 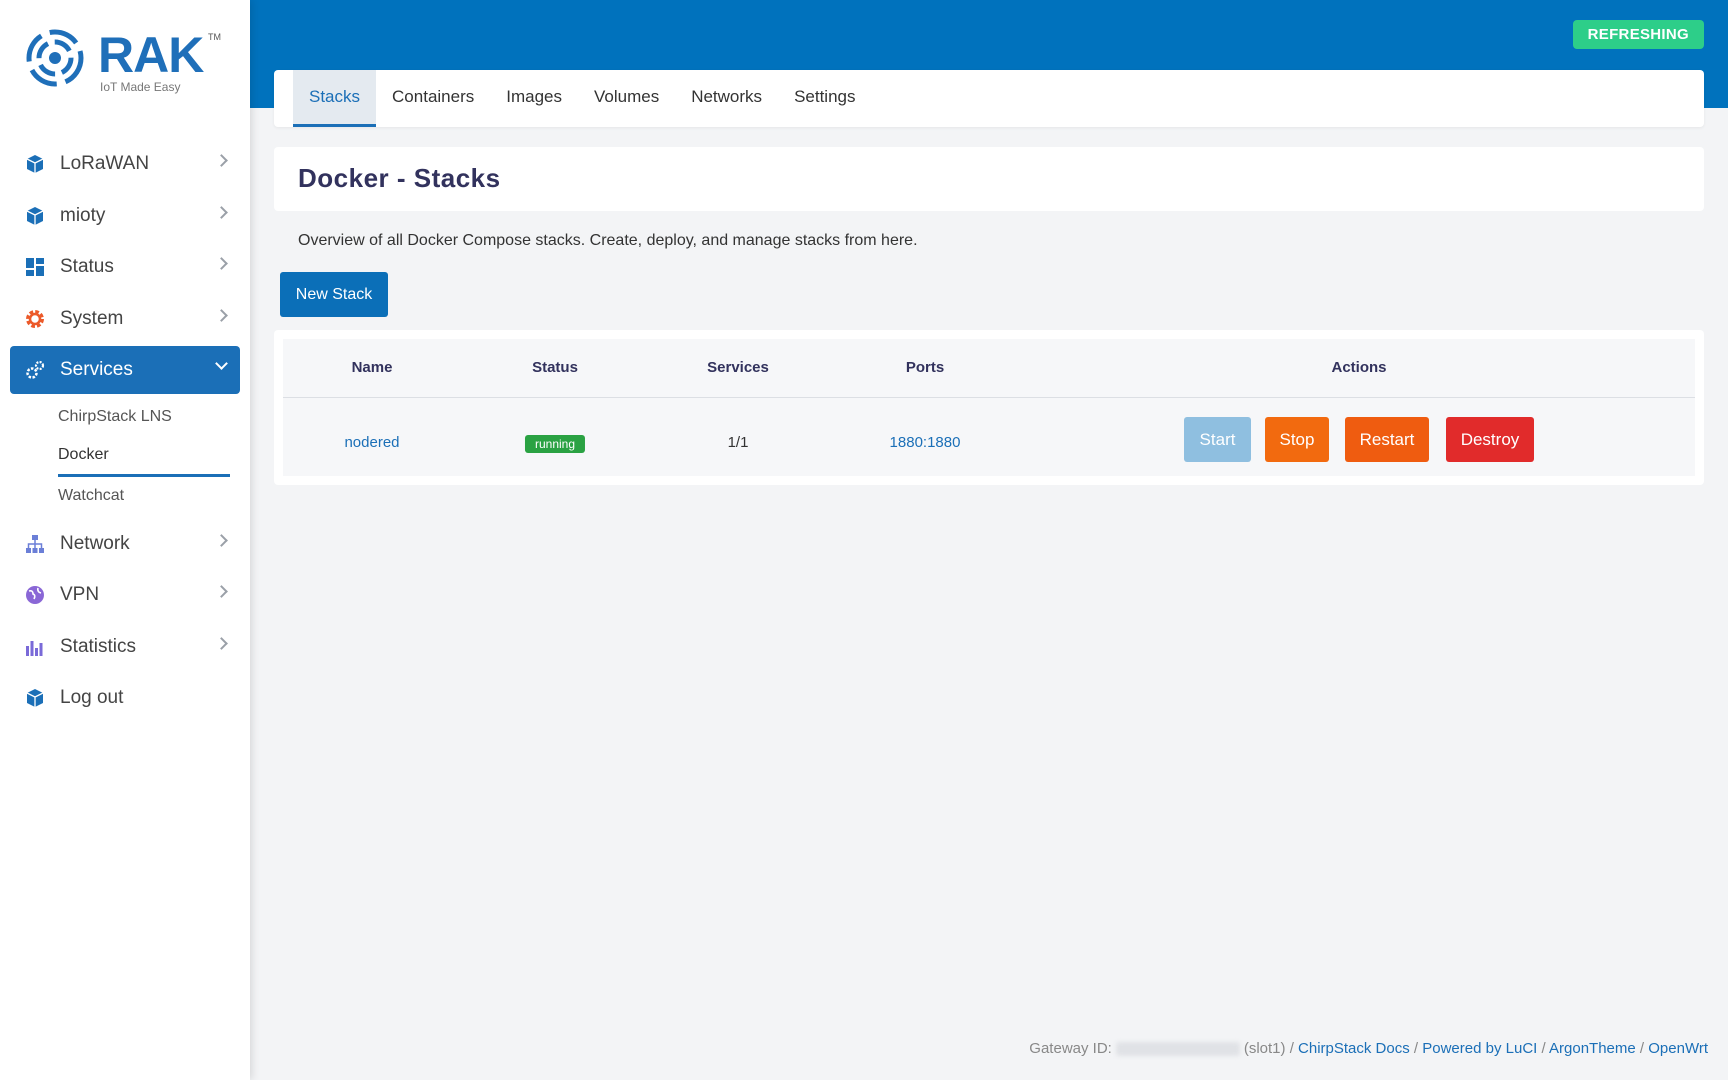 I want to click on stop-button: Stop, so click(x=1297, y=439).